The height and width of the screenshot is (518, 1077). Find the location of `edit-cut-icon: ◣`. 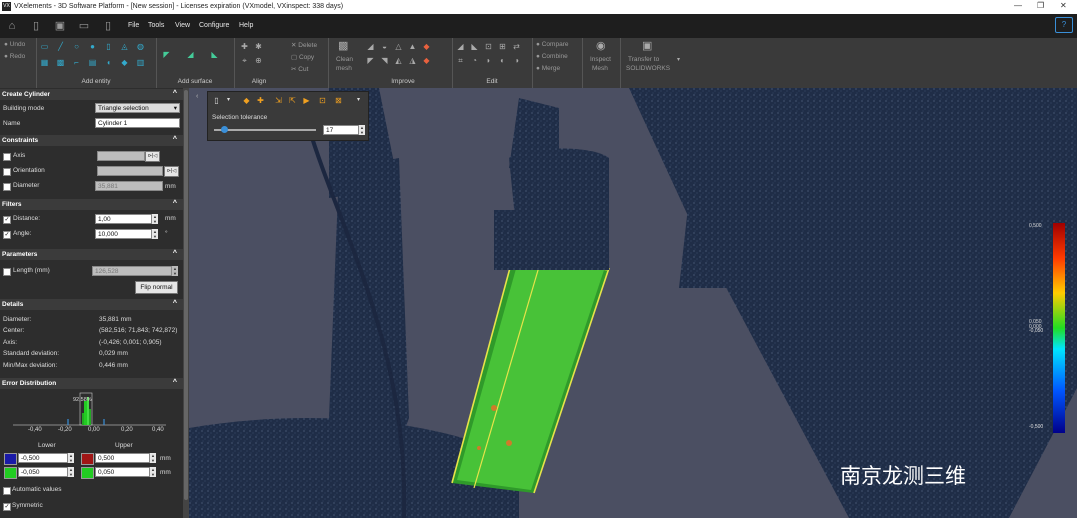

edit-cut-icon: ◣ is located at coordinates (474, 46).